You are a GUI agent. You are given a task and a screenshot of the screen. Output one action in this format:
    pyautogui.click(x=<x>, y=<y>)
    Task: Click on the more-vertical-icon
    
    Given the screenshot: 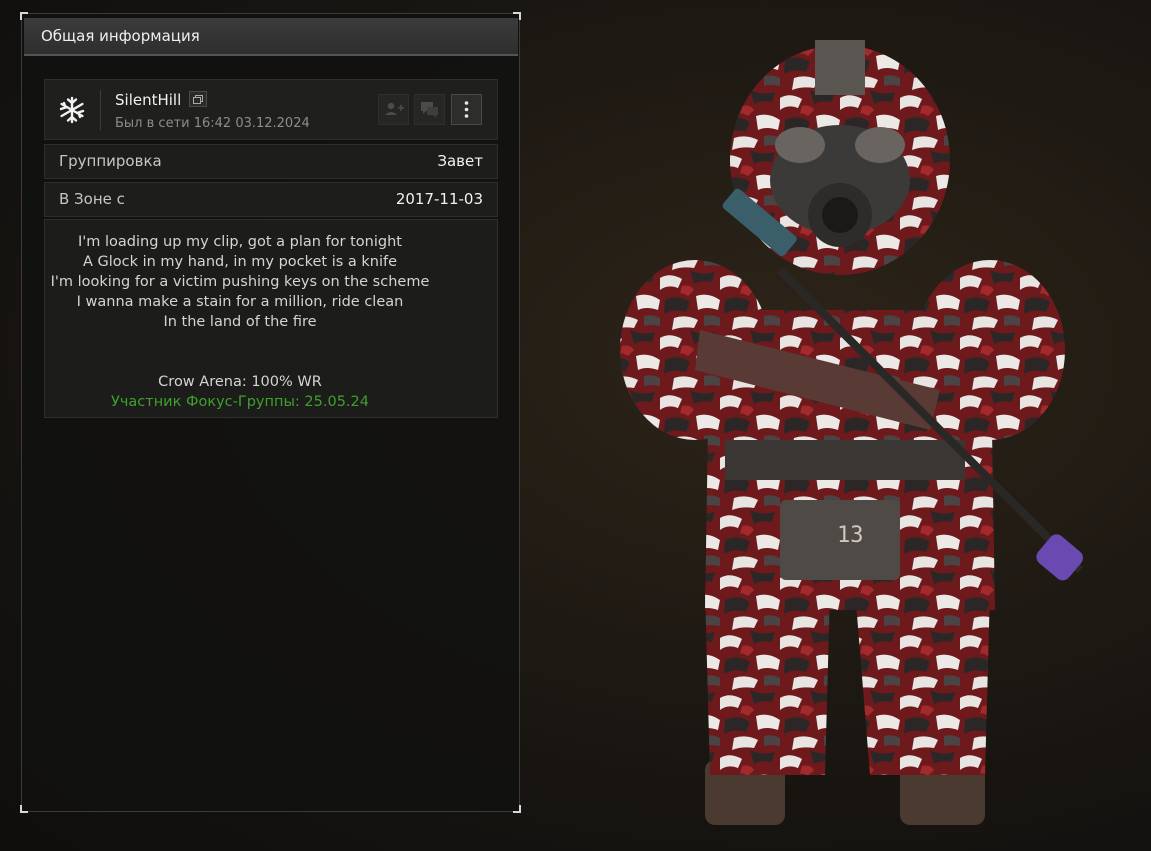 What is the action you would take?
    pyautogui.click(x=466, y=109)
    